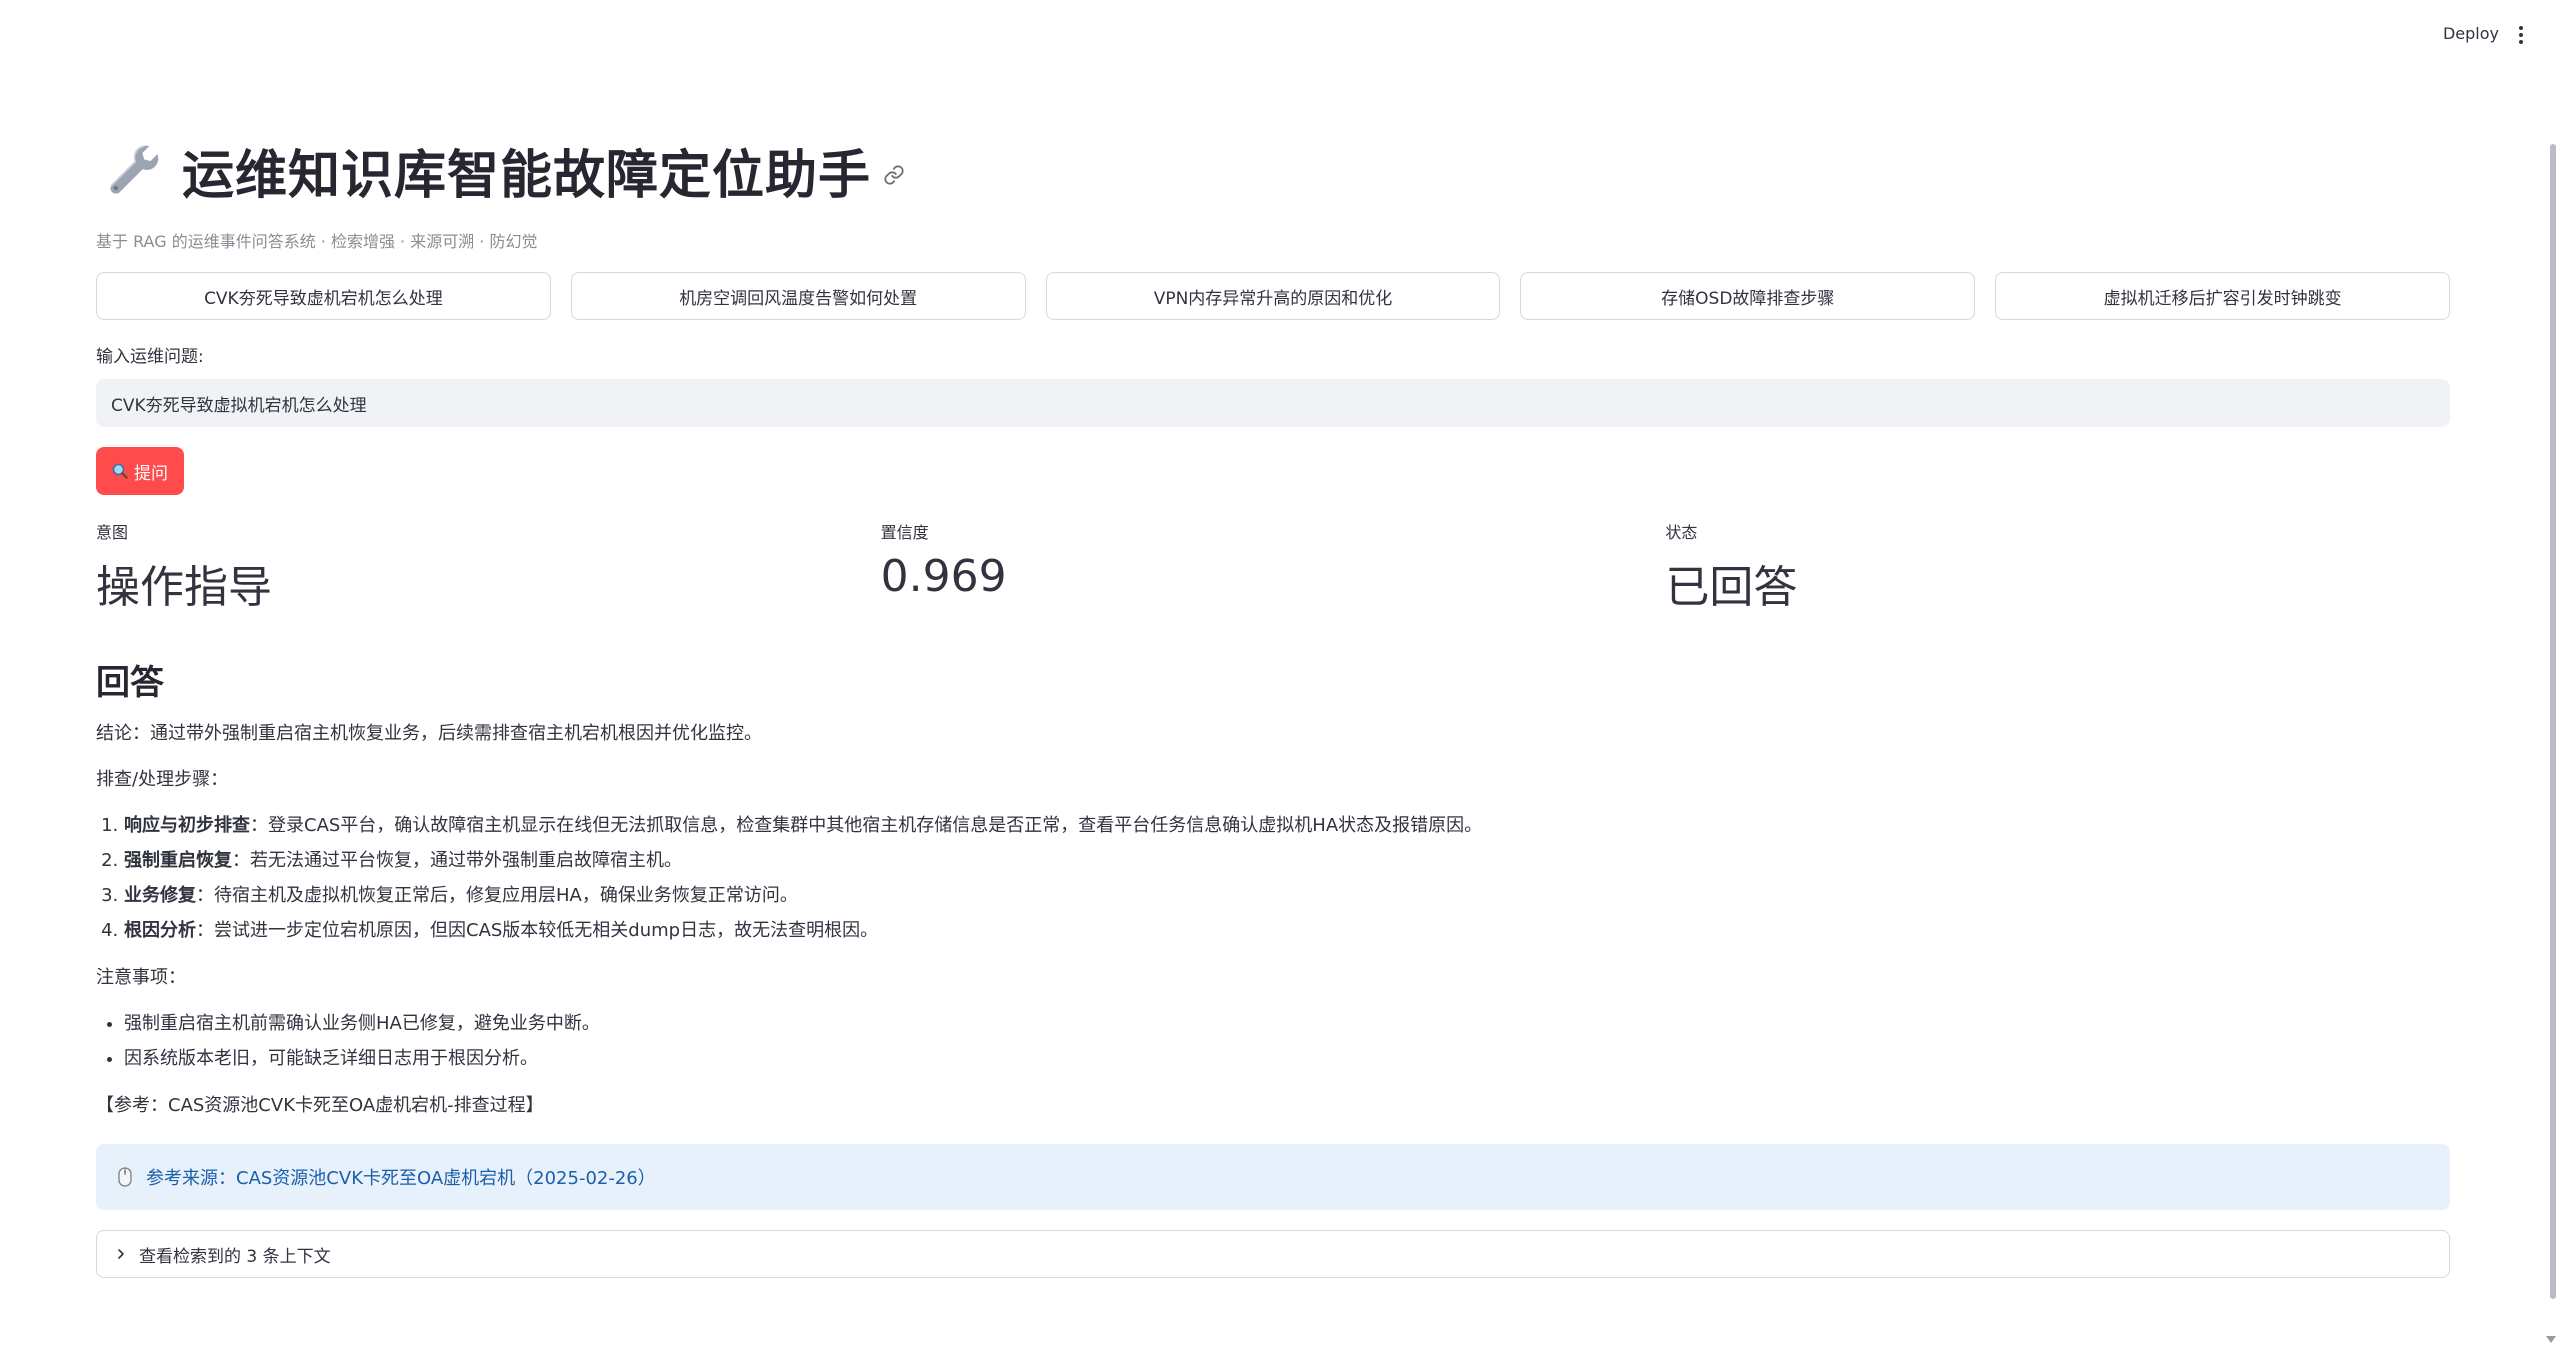 This screenshot has width=2559, height=1347. What do you see at coordinates (527, 175) in the screenshot?
I see `page-title: 运维知识库智能故障定位助手` at bounding box center [527, 175].